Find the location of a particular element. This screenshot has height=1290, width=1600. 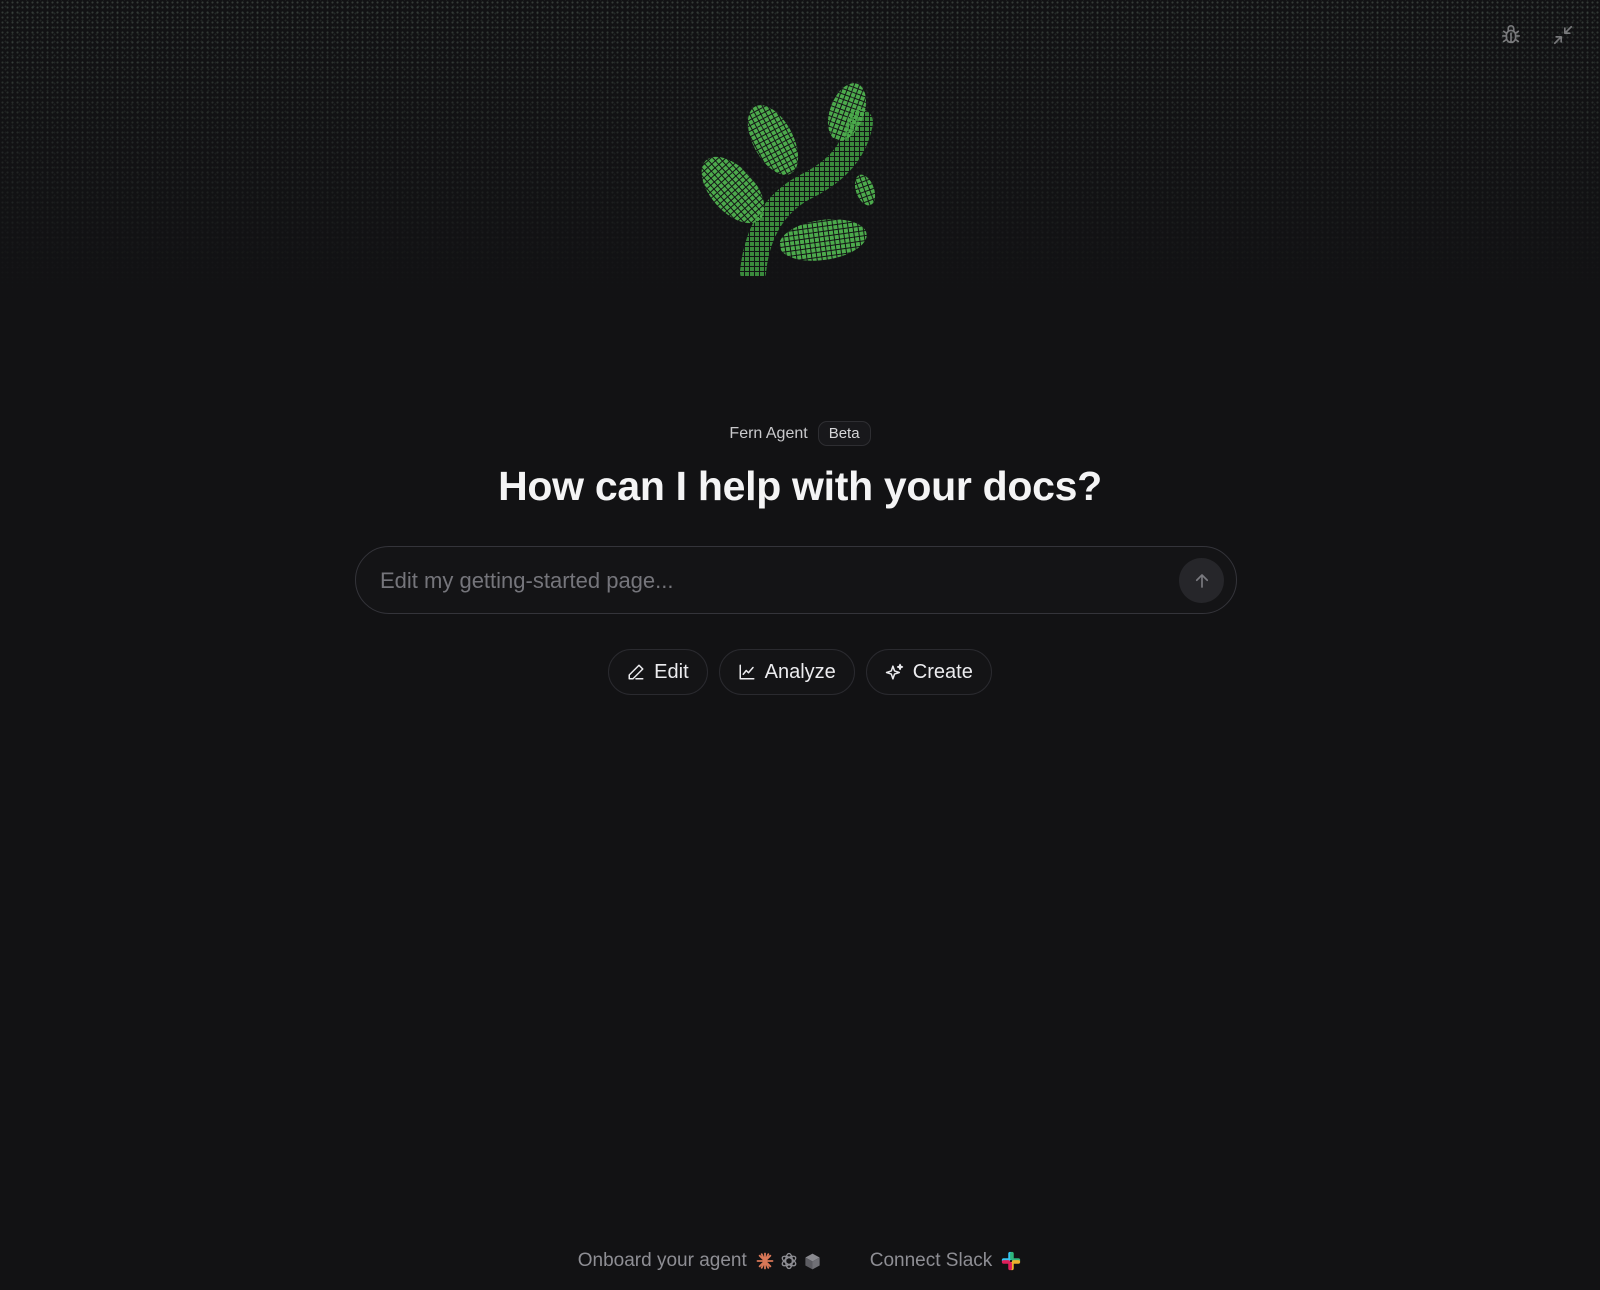

edit-button: Edit is located at coordinates (658, 672).